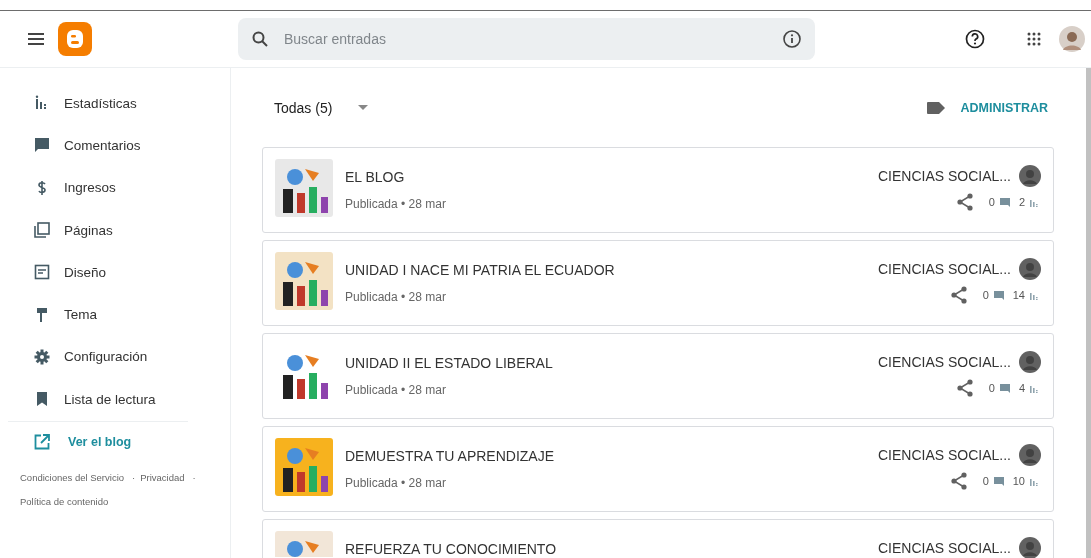 Image resolution: width=1091 pixels, height=558 pixels. I want to click on info-icon, so click(792, 39).